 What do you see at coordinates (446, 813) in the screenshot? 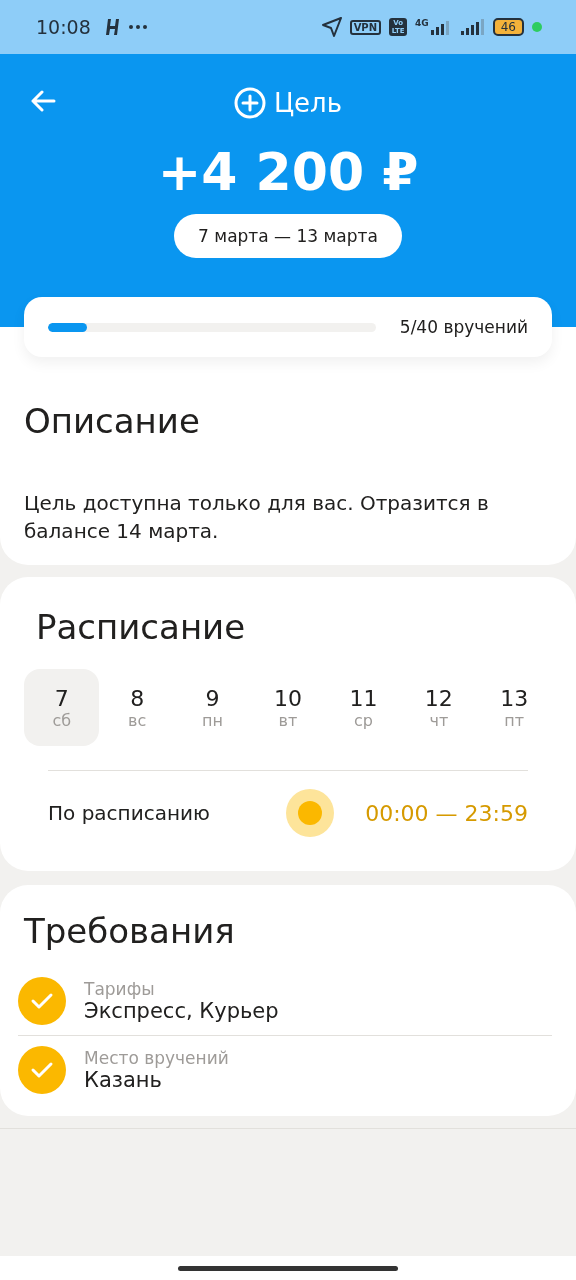
I see `schedule-time: 00:00 — 23:59` at bounding box center [446, 813].